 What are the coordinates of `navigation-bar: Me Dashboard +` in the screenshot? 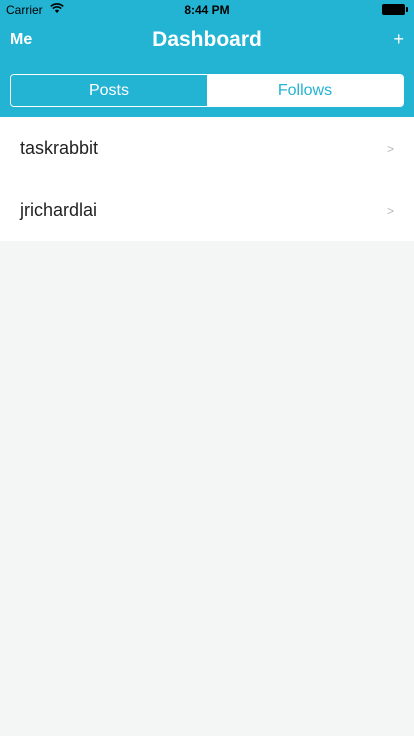 It's located at (207, 42).